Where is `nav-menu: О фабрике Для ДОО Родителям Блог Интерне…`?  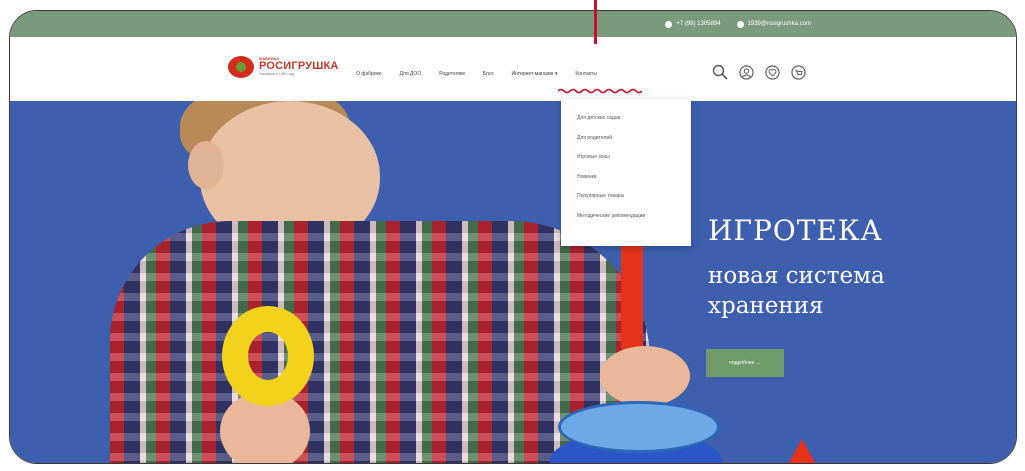
nav-menu: О фабрике Для ДОО Родителям Блог Интерне… is located at coordinates (485, 74).